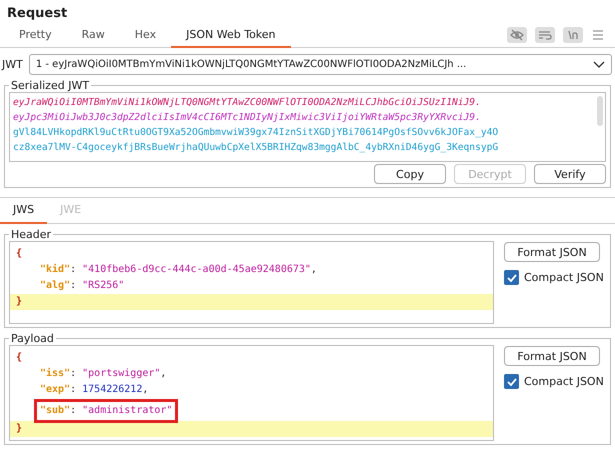 The width and height of the screenshot is (615, 460). Describe the element at coordinates (55, 373) in the screenshot. I see `json-key: "iss"` at that location.